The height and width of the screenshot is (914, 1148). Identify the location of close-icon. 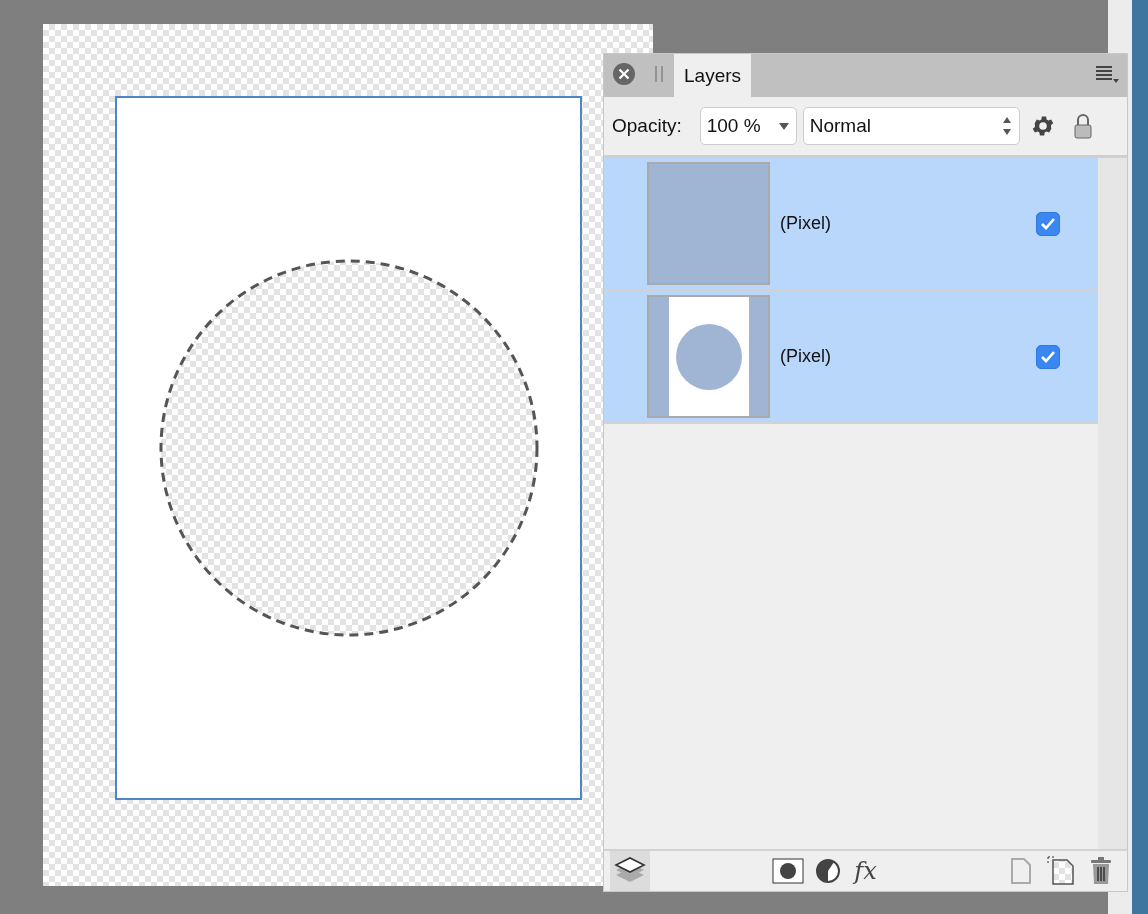
(624, 74).